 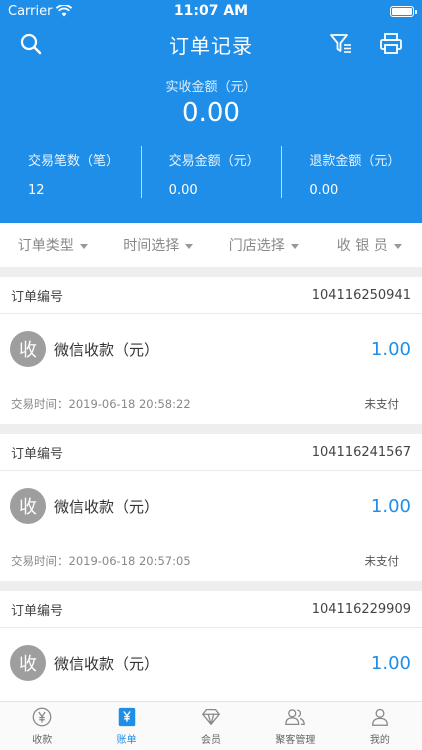 I want to click on page-title: 订单记录, so click(x=211, y=46).